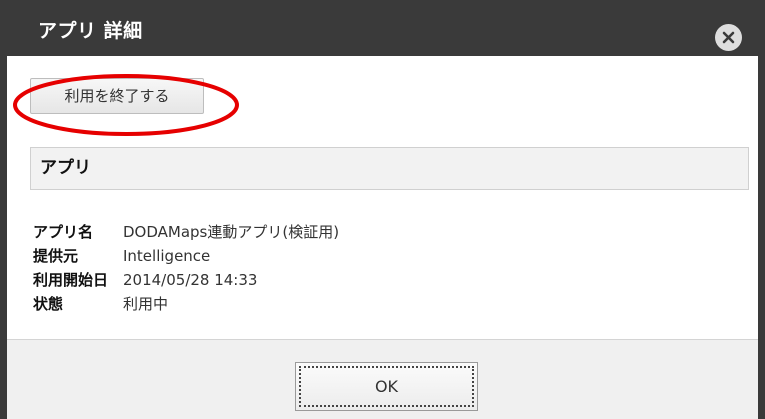 The height and width of the screenshot is (419, 765). I want to click on detail-label: 状態, so click(48, 304).